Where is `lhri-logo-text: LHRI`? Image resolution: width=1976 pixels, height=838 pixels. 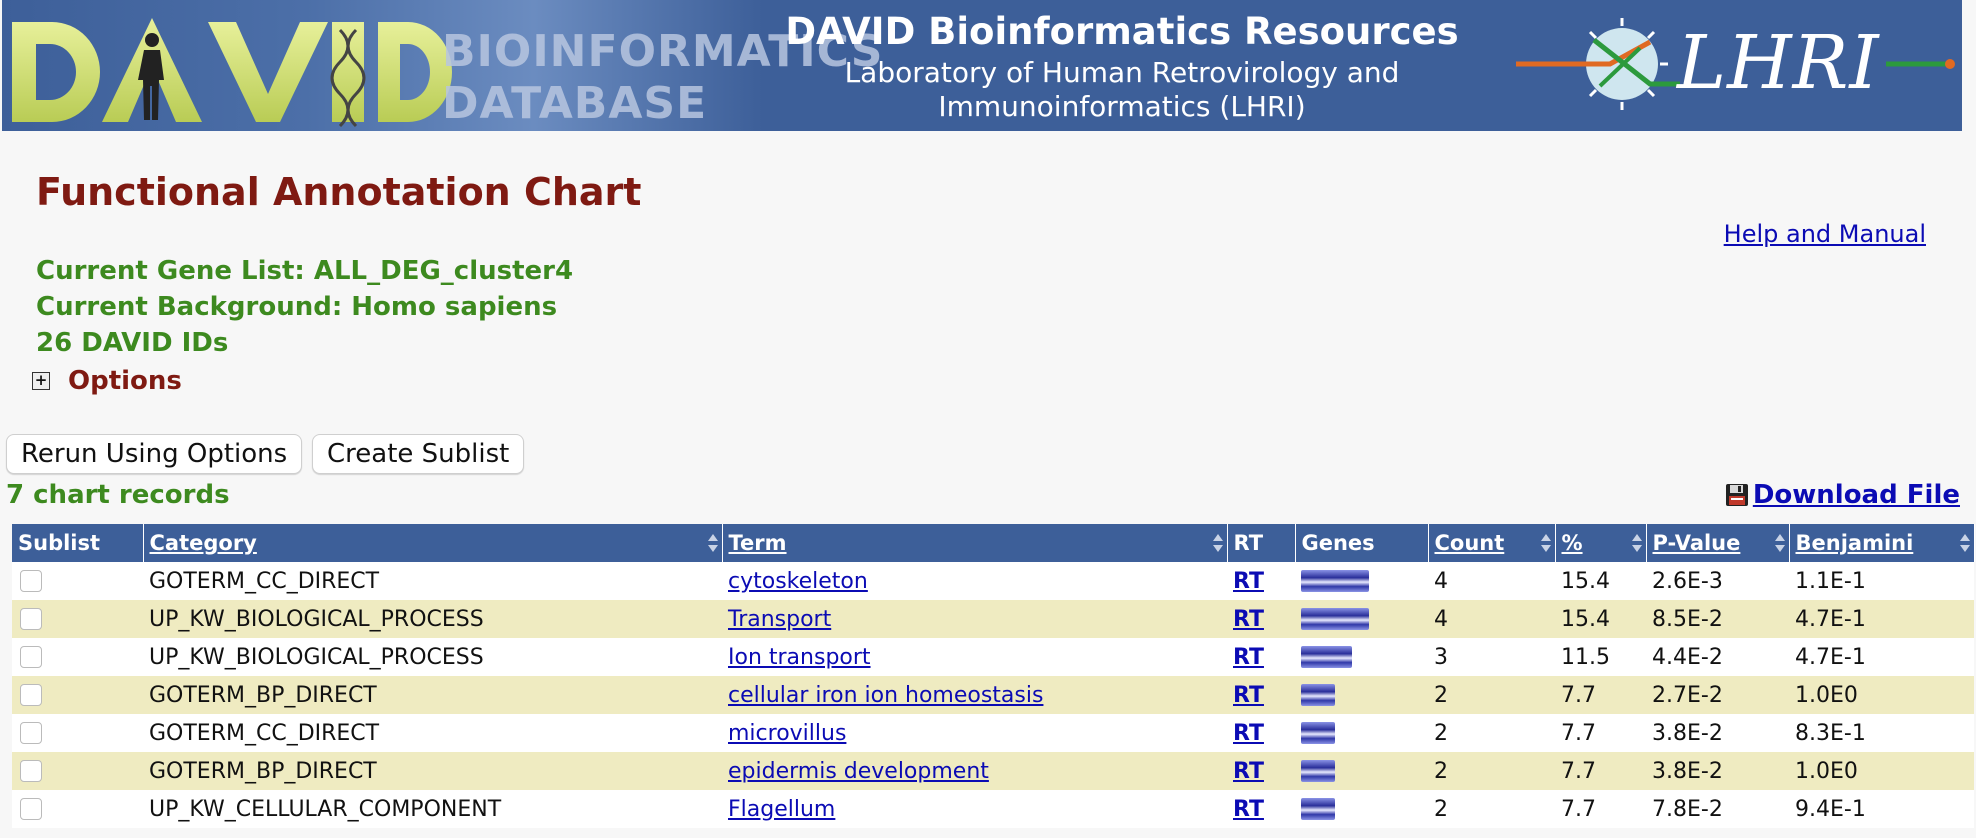
lhri-logo-text: LHRI is located at coordinates (1778, 63).